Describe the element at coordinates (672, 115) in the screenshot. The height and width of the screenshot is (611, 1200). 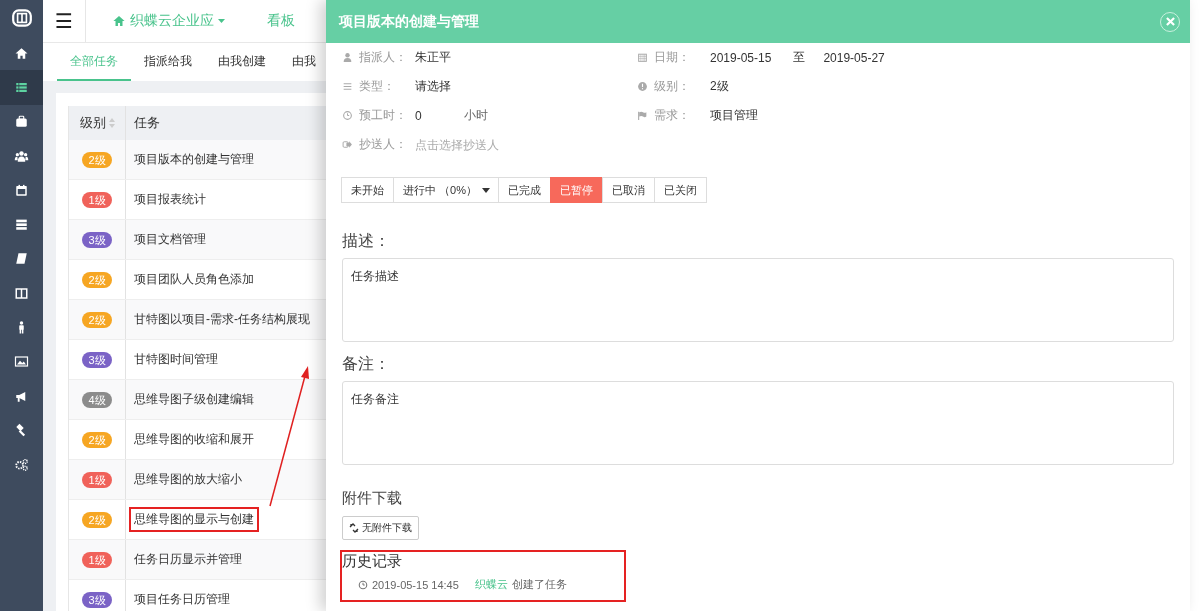
I see `field-label: 需求：` at that location.